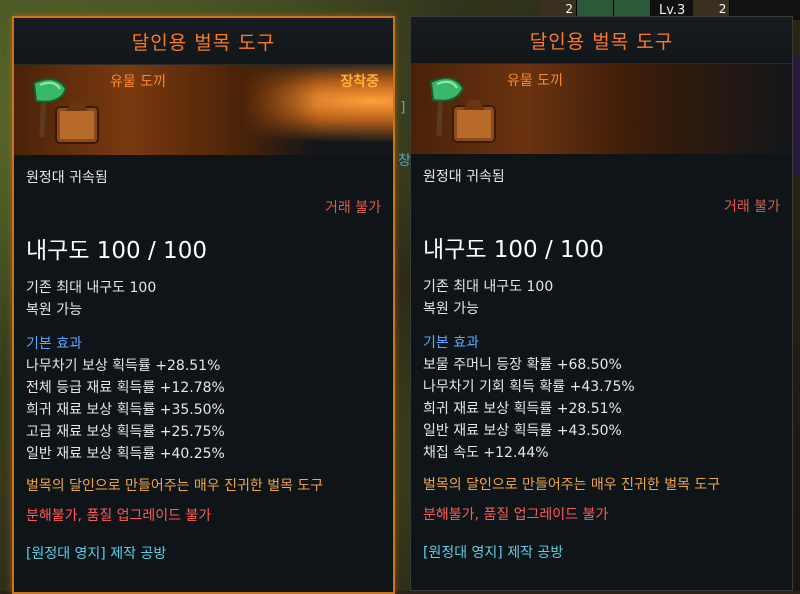 The image size is (800, 594). What do you see at coordinates (403, 108) in the screenshot?
I see `background-glyph: ]` at bounding box center [403, 108].